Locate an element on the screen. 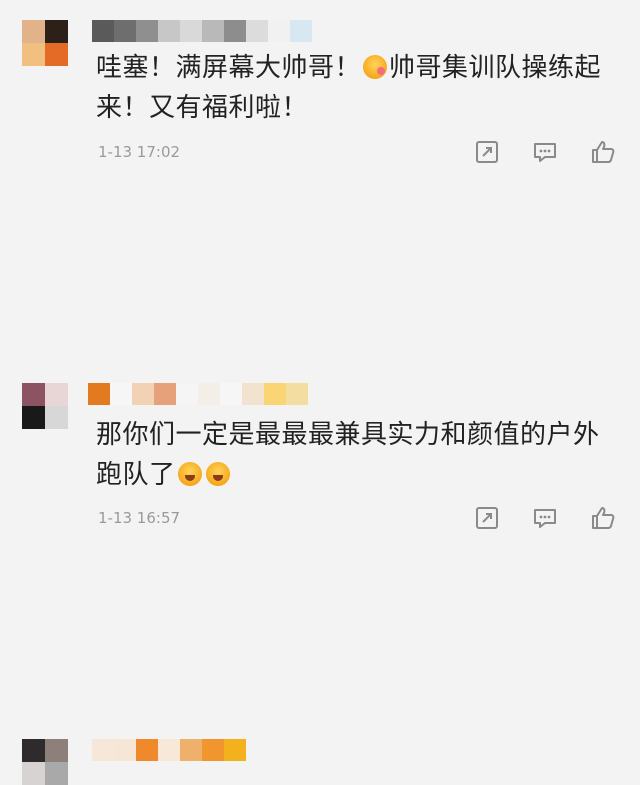  comment-text-part: 那你们一定是最最最兼具实力和颜值的户外跑队了 is located at coordinates (348, 455).